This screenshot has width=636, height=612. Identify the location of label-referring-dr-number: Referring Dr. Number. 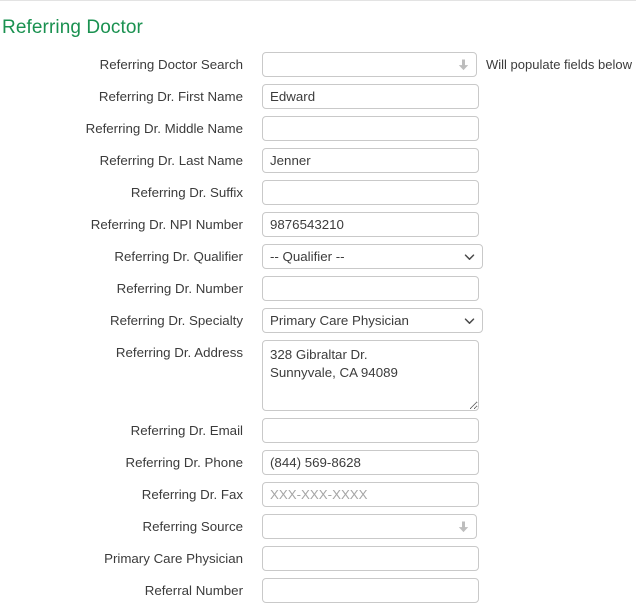
(179, 288).